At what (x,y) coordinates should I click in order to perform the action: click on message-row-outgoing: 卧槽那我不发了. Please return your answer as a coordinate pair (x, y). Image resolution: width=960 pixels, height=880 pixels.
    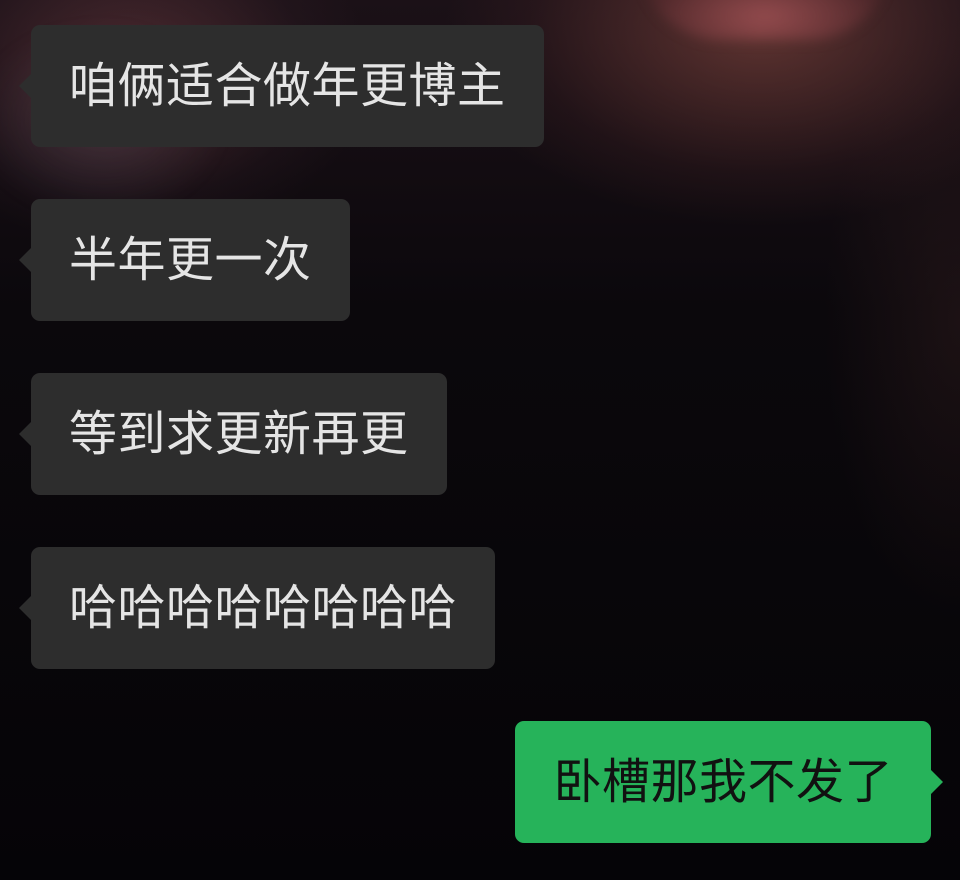
    Looking at the image, I should click on (723, 782).